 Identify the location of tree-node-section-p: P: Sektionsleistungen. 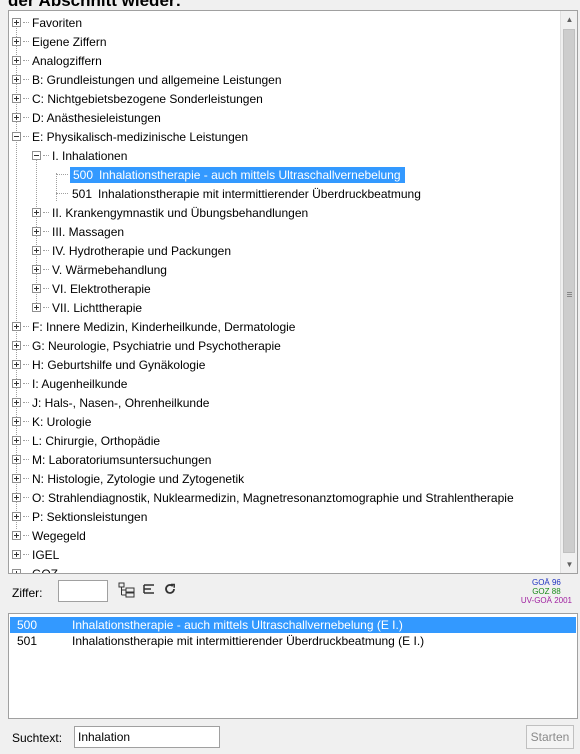
(80, 516).